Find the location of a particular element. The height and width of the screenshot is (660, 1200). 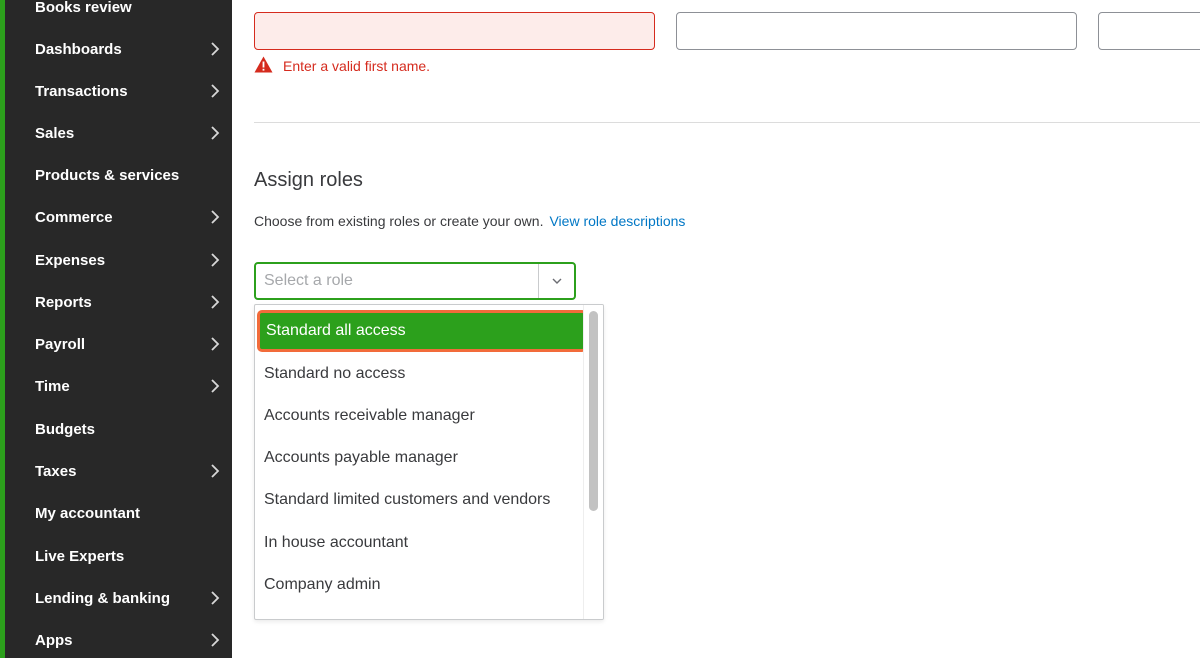

sidebar-item-dashboards: Dashboards is located at coordinates (118, 49).